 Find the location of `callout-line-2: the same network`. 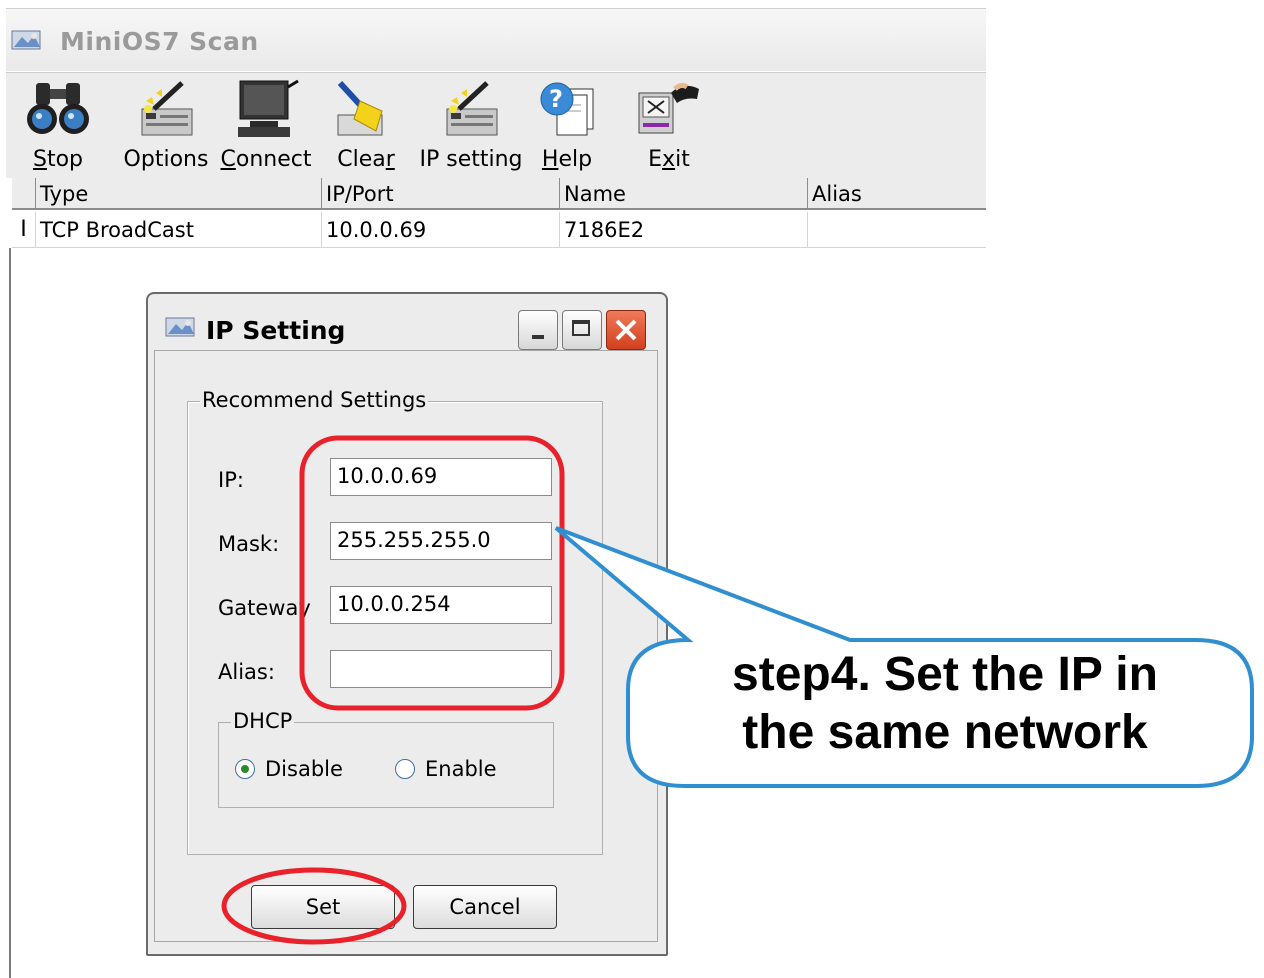

callout-line-2: the same network is located at coordinates (945, 732).